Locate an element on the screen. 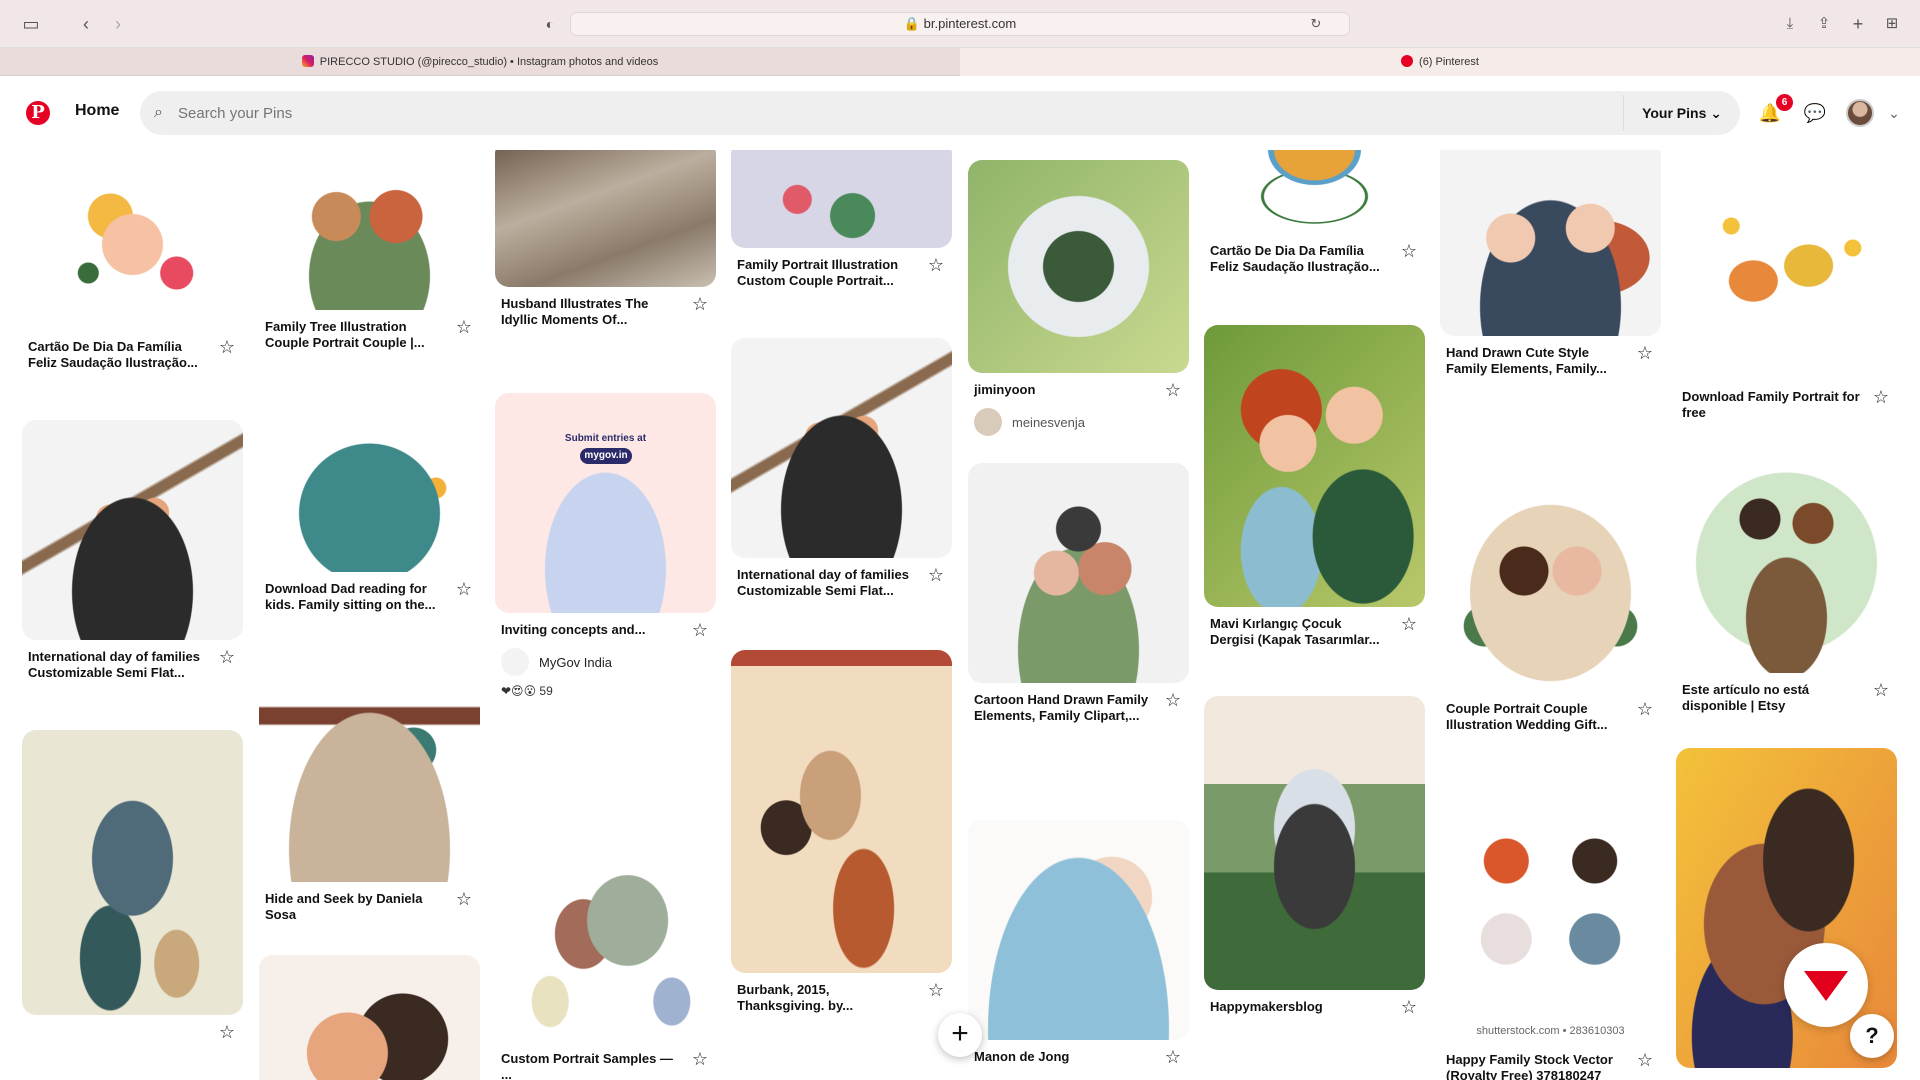 Image resolution: width=1920 pixels, height=1080 pixels. search-bar: ⌕ Your Pins ⌄ is located at coordinates (940, 113).